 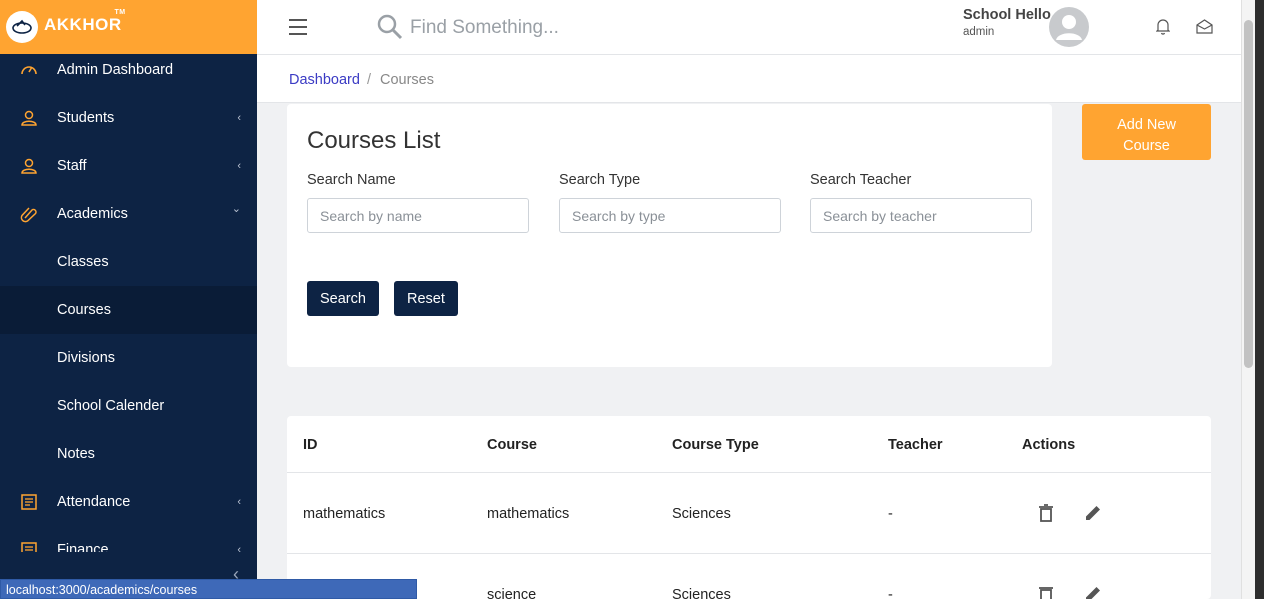 I want to click on sidebar-item-attendance: Attendance ‹, so click(x=128, y=502).